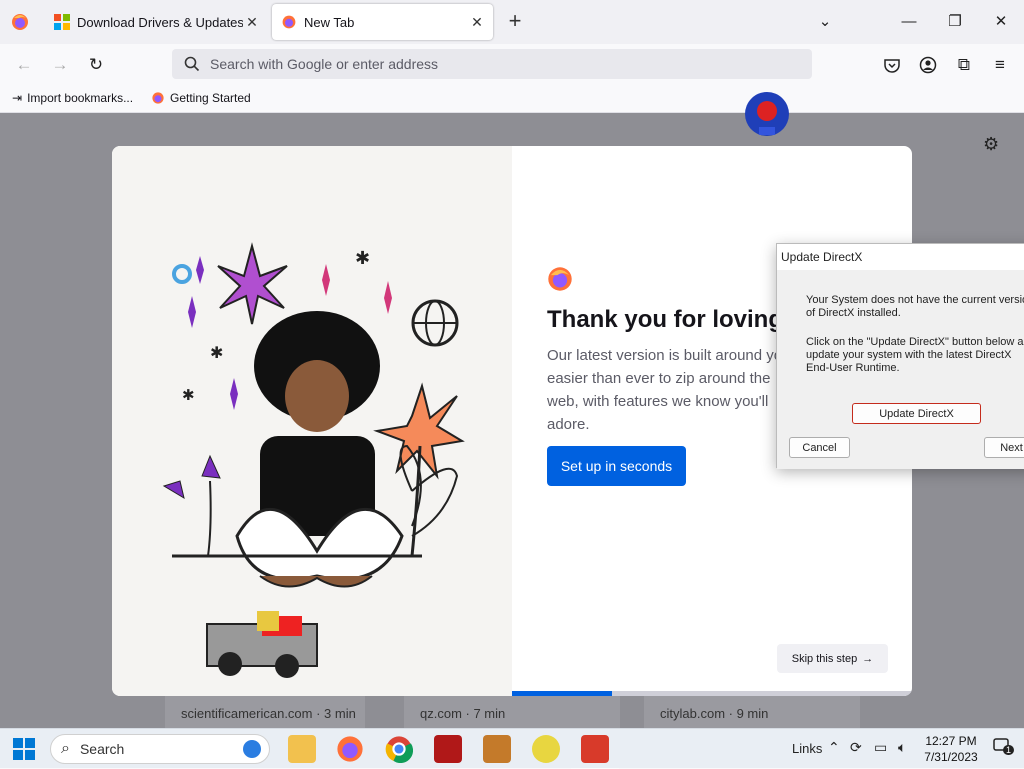 The width and height of the screenshot is (1024, 769). I want to click on top-site-tile: scientificamerican.com · 3 min, so click(265, 712).